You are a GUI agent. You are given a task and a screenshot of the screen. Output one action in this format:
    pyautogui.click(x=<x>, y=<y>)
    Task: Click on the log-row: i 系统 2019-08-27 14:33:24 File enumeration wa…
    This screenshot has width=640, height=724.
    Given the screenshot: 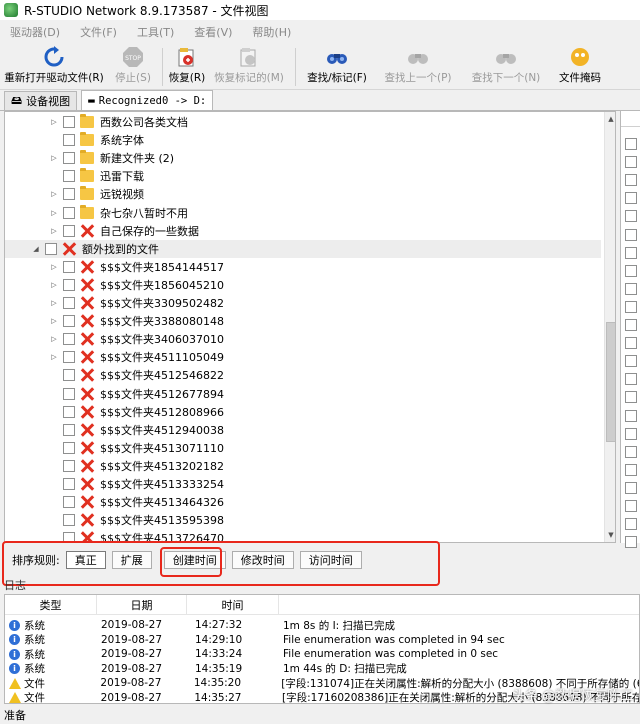 What is the action you would take?
    pyautogui.click(x=322, y=654)
    